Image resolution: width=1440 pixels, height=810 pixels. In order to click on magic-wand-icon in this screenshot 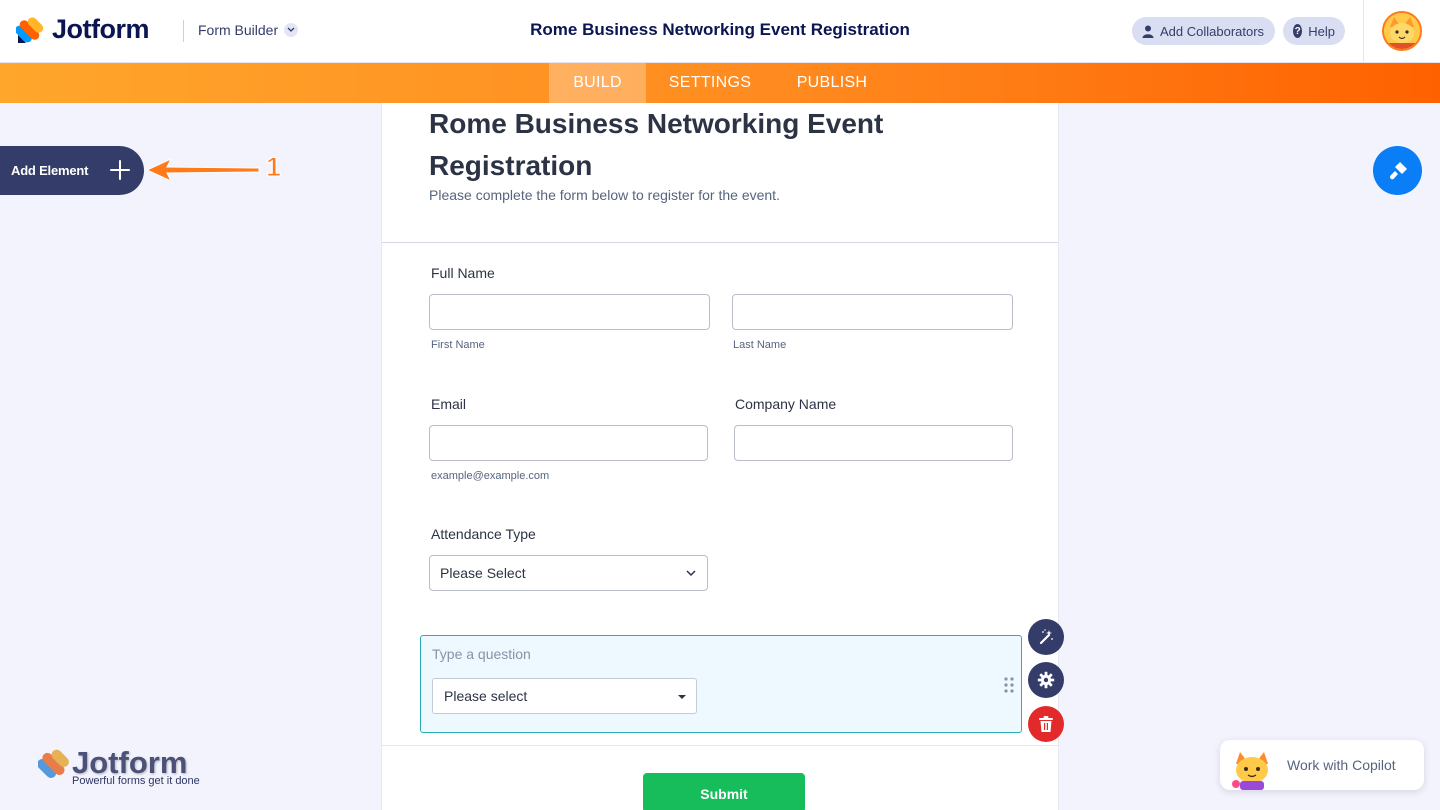, I will do `click(1046, 637)`.